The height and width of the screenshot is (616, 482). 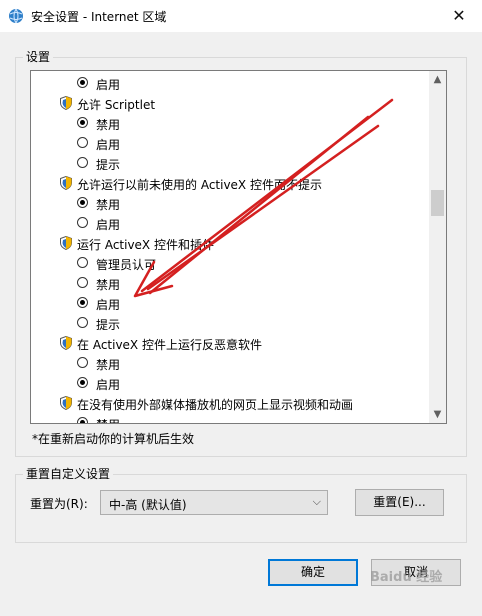 I want to click on watermark: Baidu 经验, so click(x=406, y=577).